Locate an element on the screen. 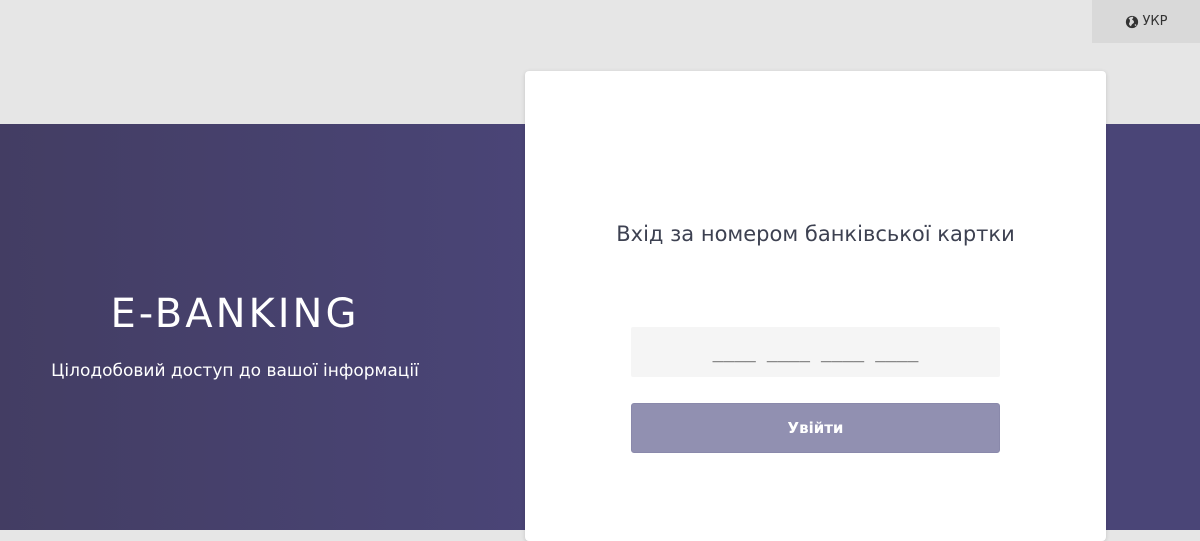  brand-title: E-BANKING is located at coordinates (235, 314).